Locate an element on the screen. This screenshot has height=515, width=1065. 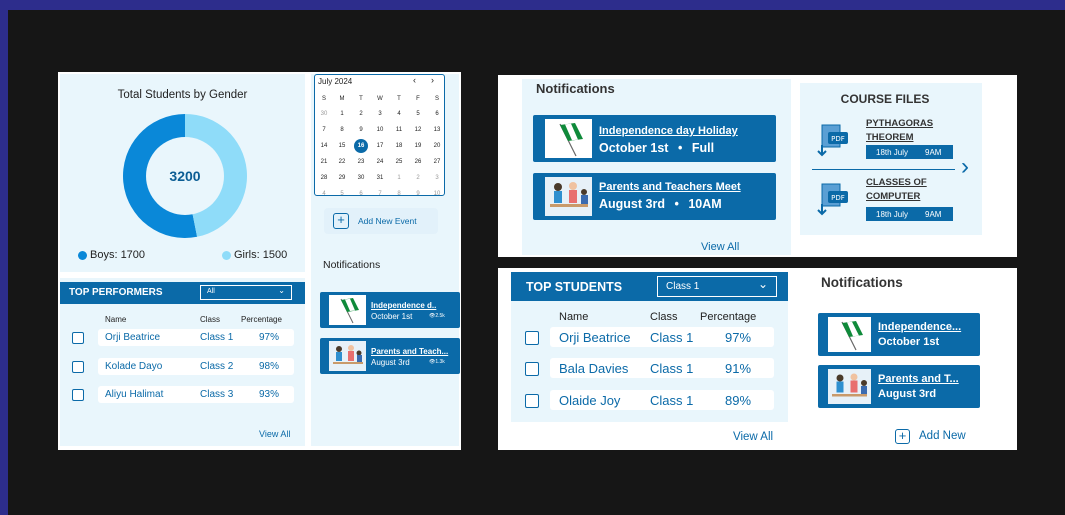
divider is located at coordinates (883, 169).